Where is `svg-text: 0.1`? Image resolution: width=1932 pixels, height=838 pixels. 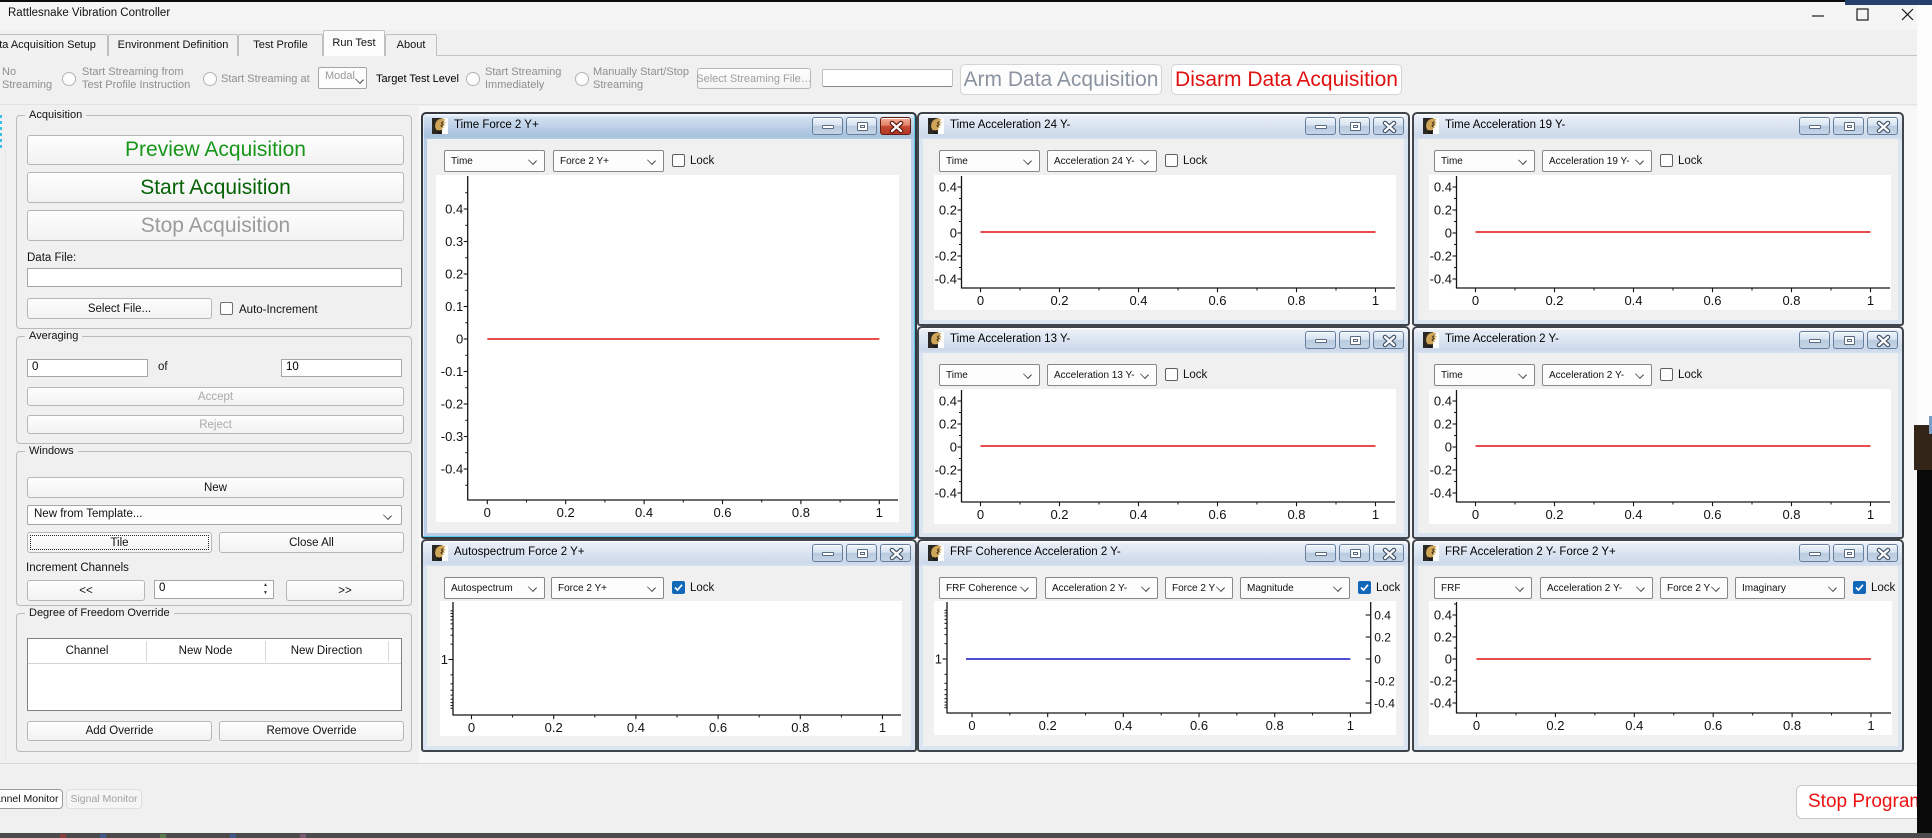 svg-text: 0.1 is located at coordinates (454, 306).